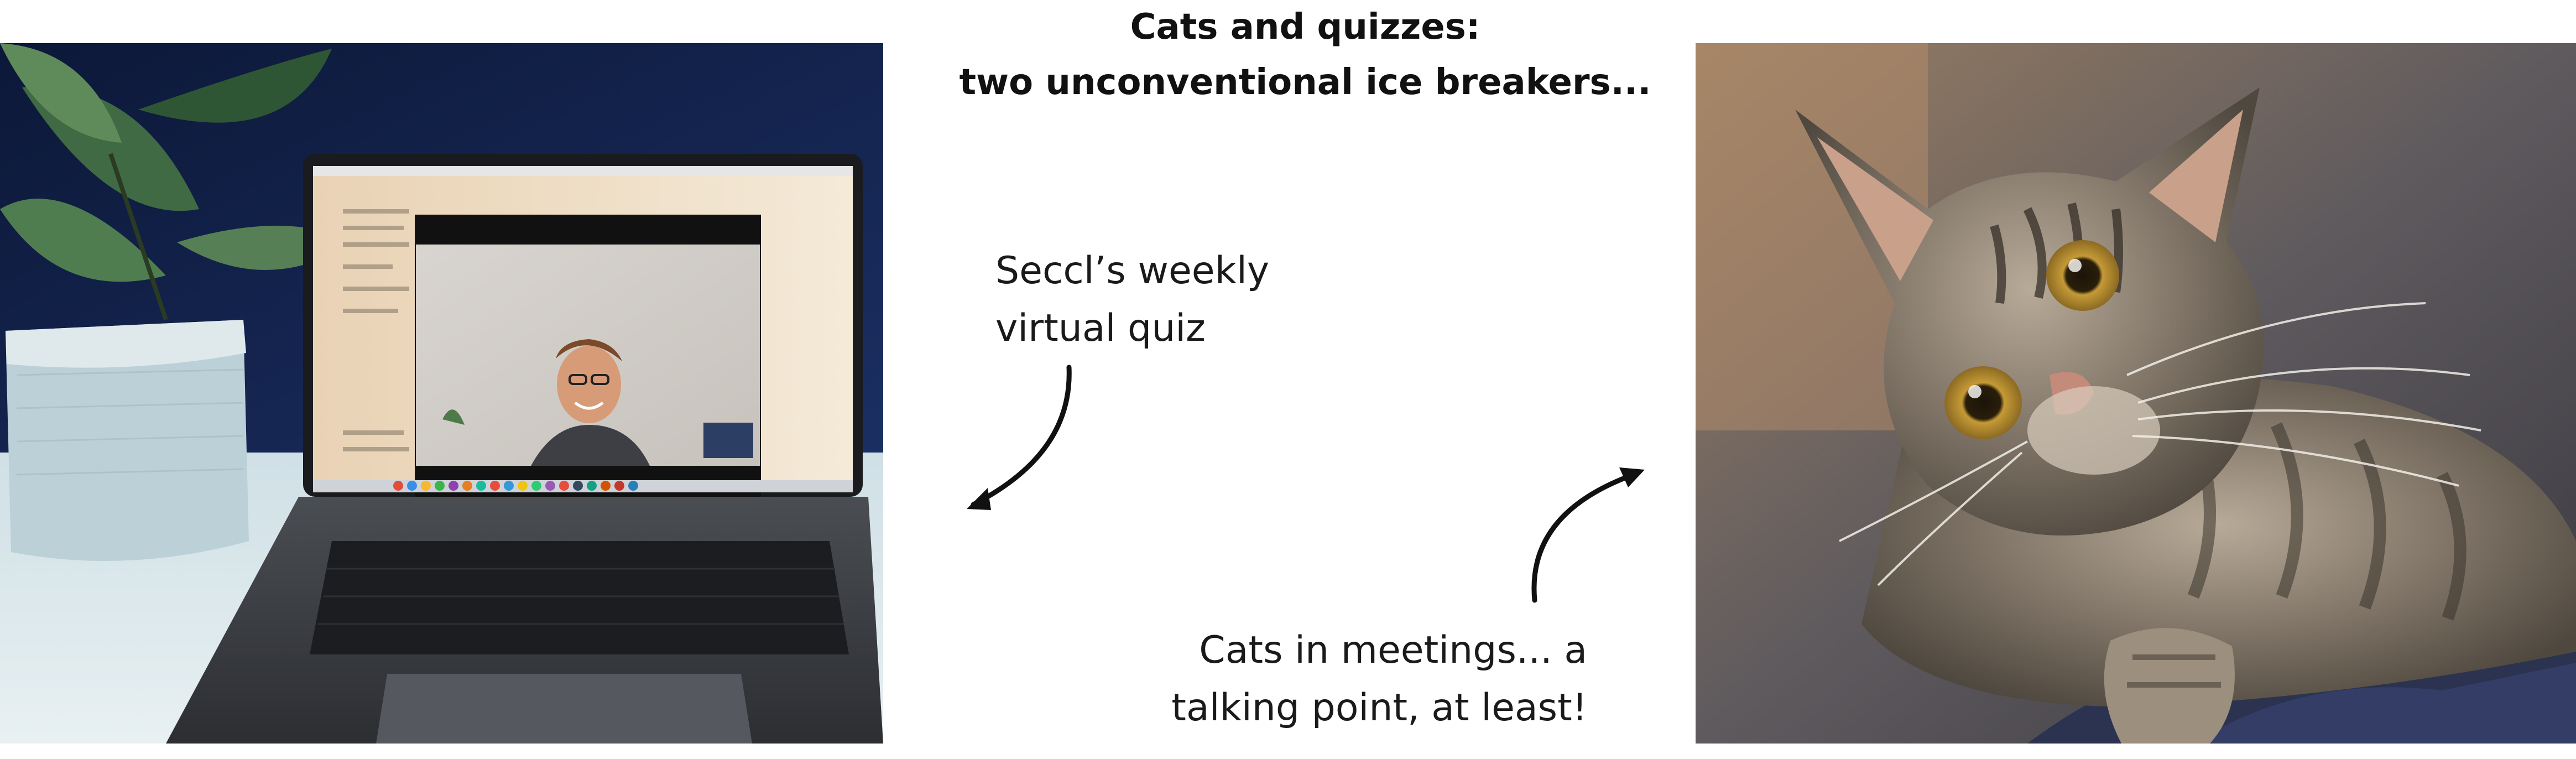 The height and width of the screenshot is (759, 2576). Describe the element at coordinates (1132, 271) in the screenshot. I see `quiz-caption-line-1: Seccl’s weekly` at that location.